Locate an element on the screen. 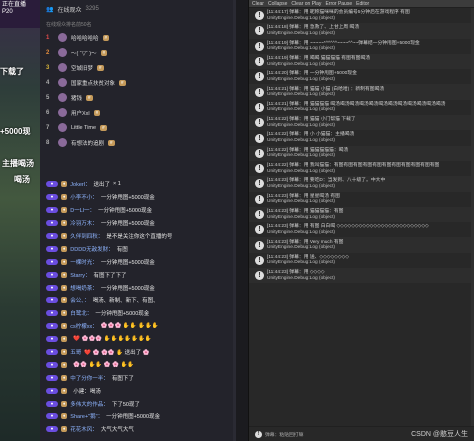 This screenshot has height=441, width=474. chat-username: 小李不小： is located at coordinates (84, 197).